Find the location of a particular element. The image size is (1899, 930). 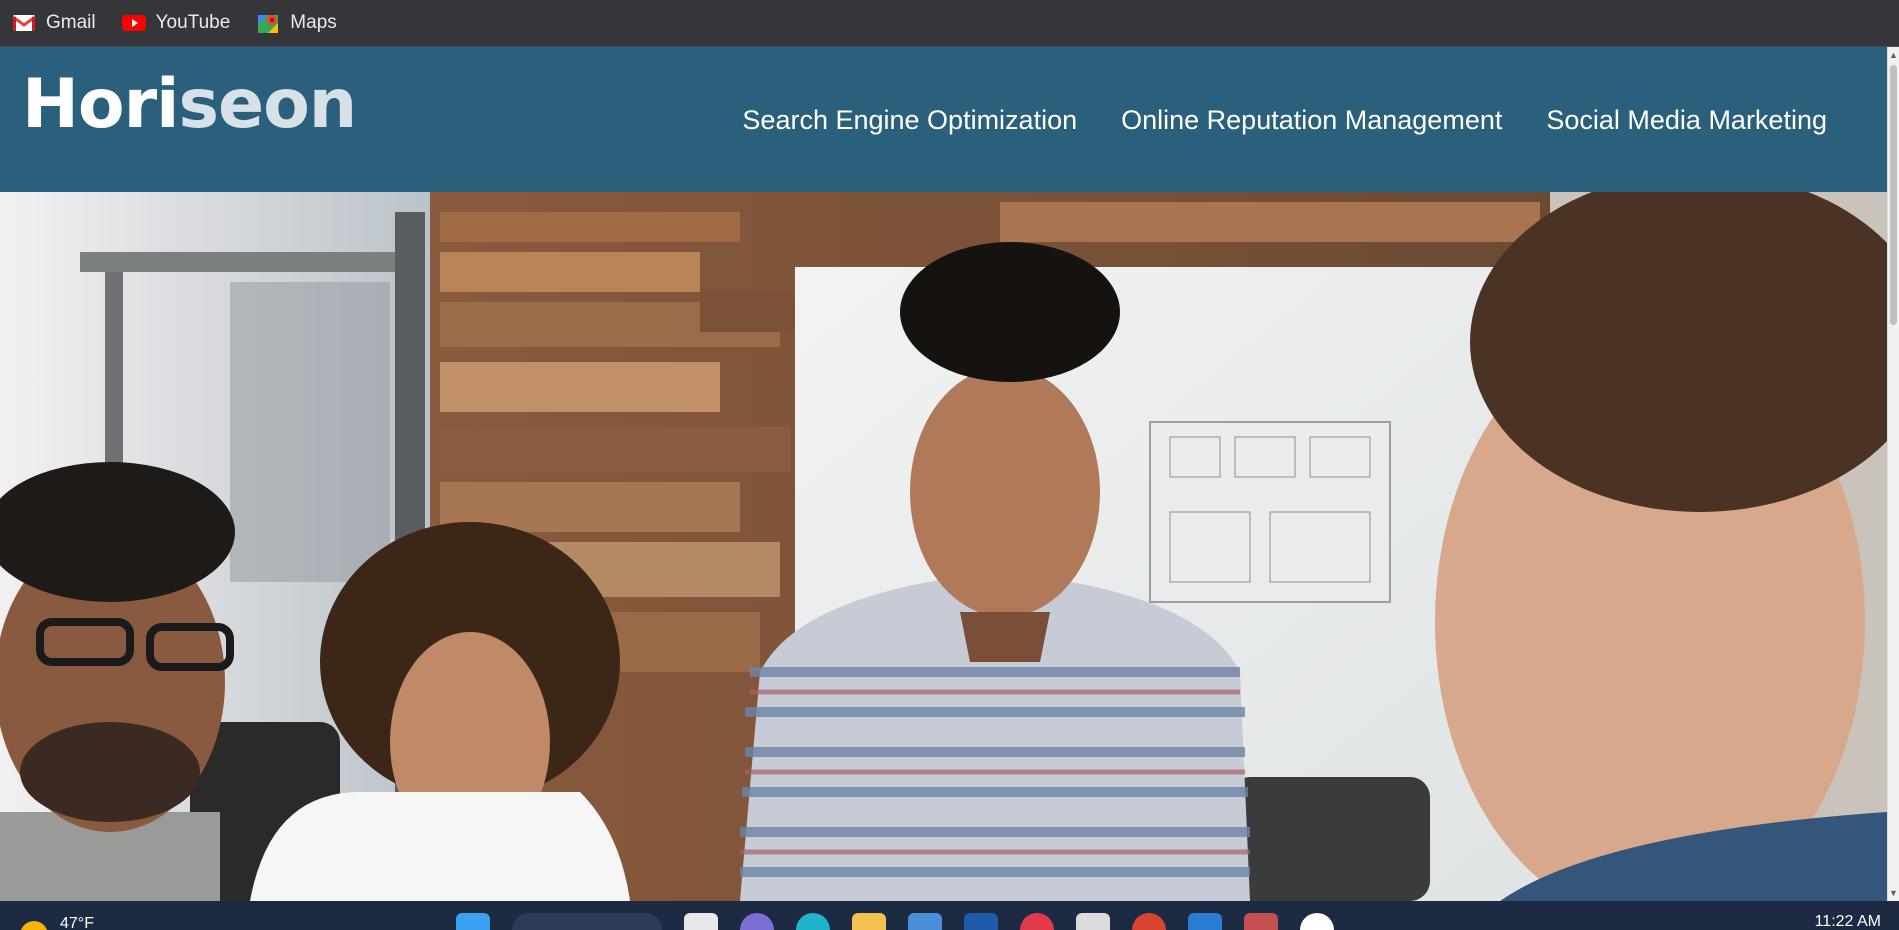

nav-link-social-media: Social Media Marketing is located at coordinates (1686, 120).